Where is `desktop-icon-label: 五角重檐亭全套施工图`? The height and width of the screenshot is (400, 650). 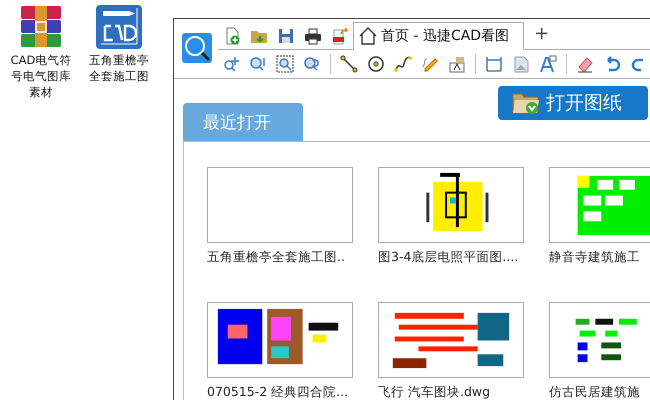 desktop-icon-label: 五角重檐亭全套施工图 is located at coordinates (119, 68).